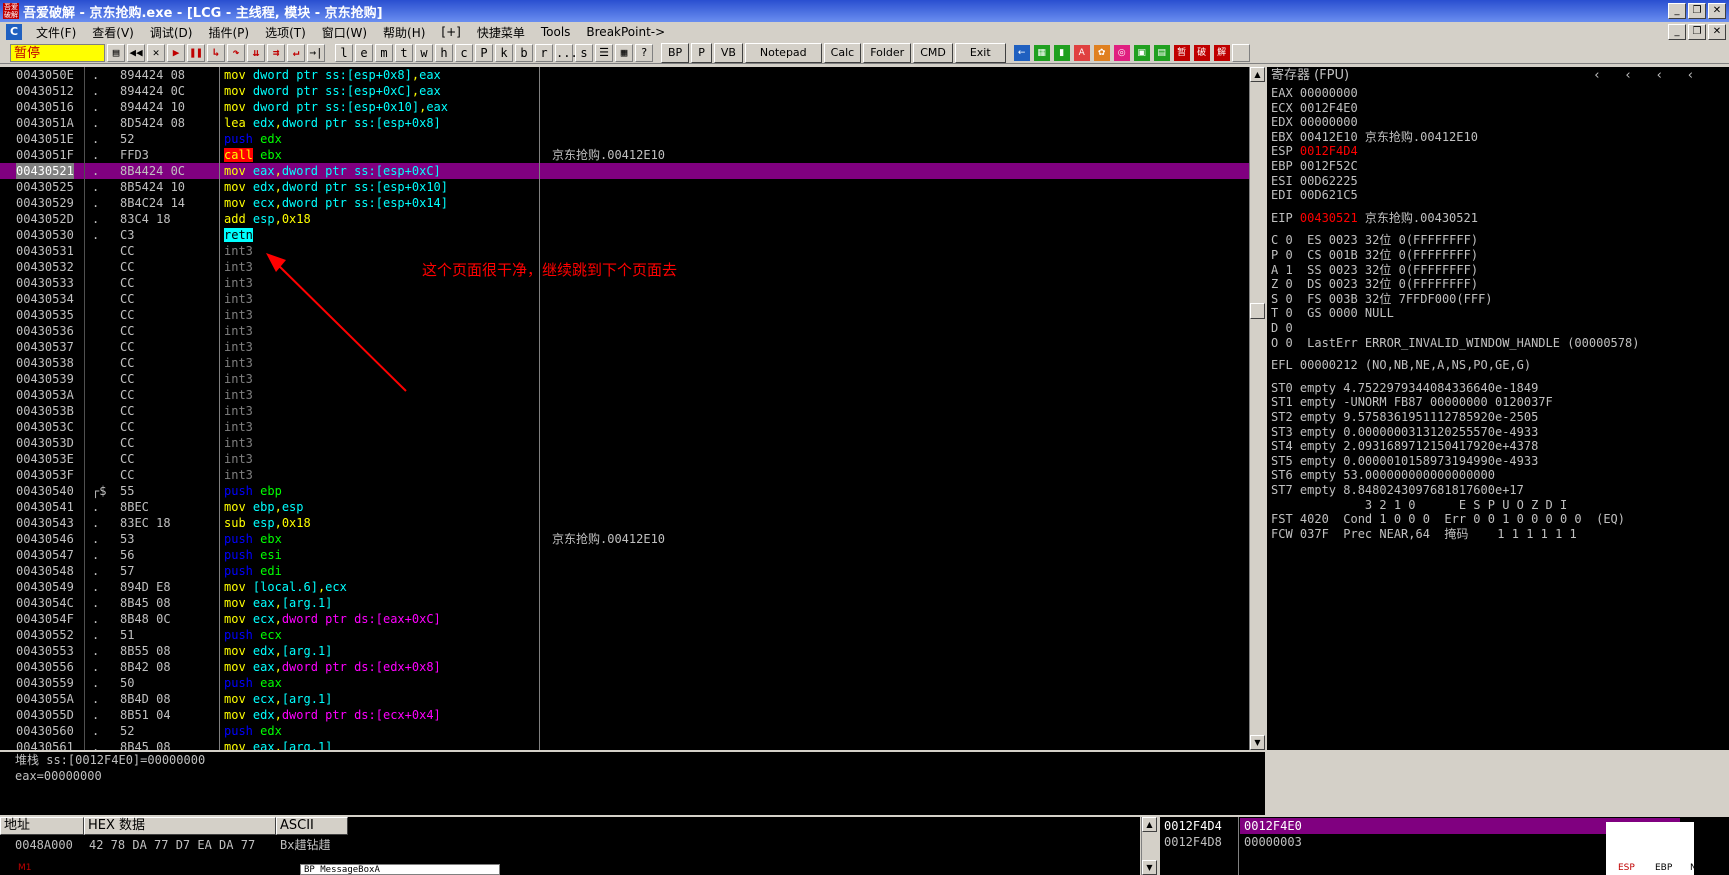 The height and width of the screenshot is (875, 1729). Describe the element at coordinates (1417, 217) in the screenshot. I see `register-text: 京东抢购.00430521` at that location.